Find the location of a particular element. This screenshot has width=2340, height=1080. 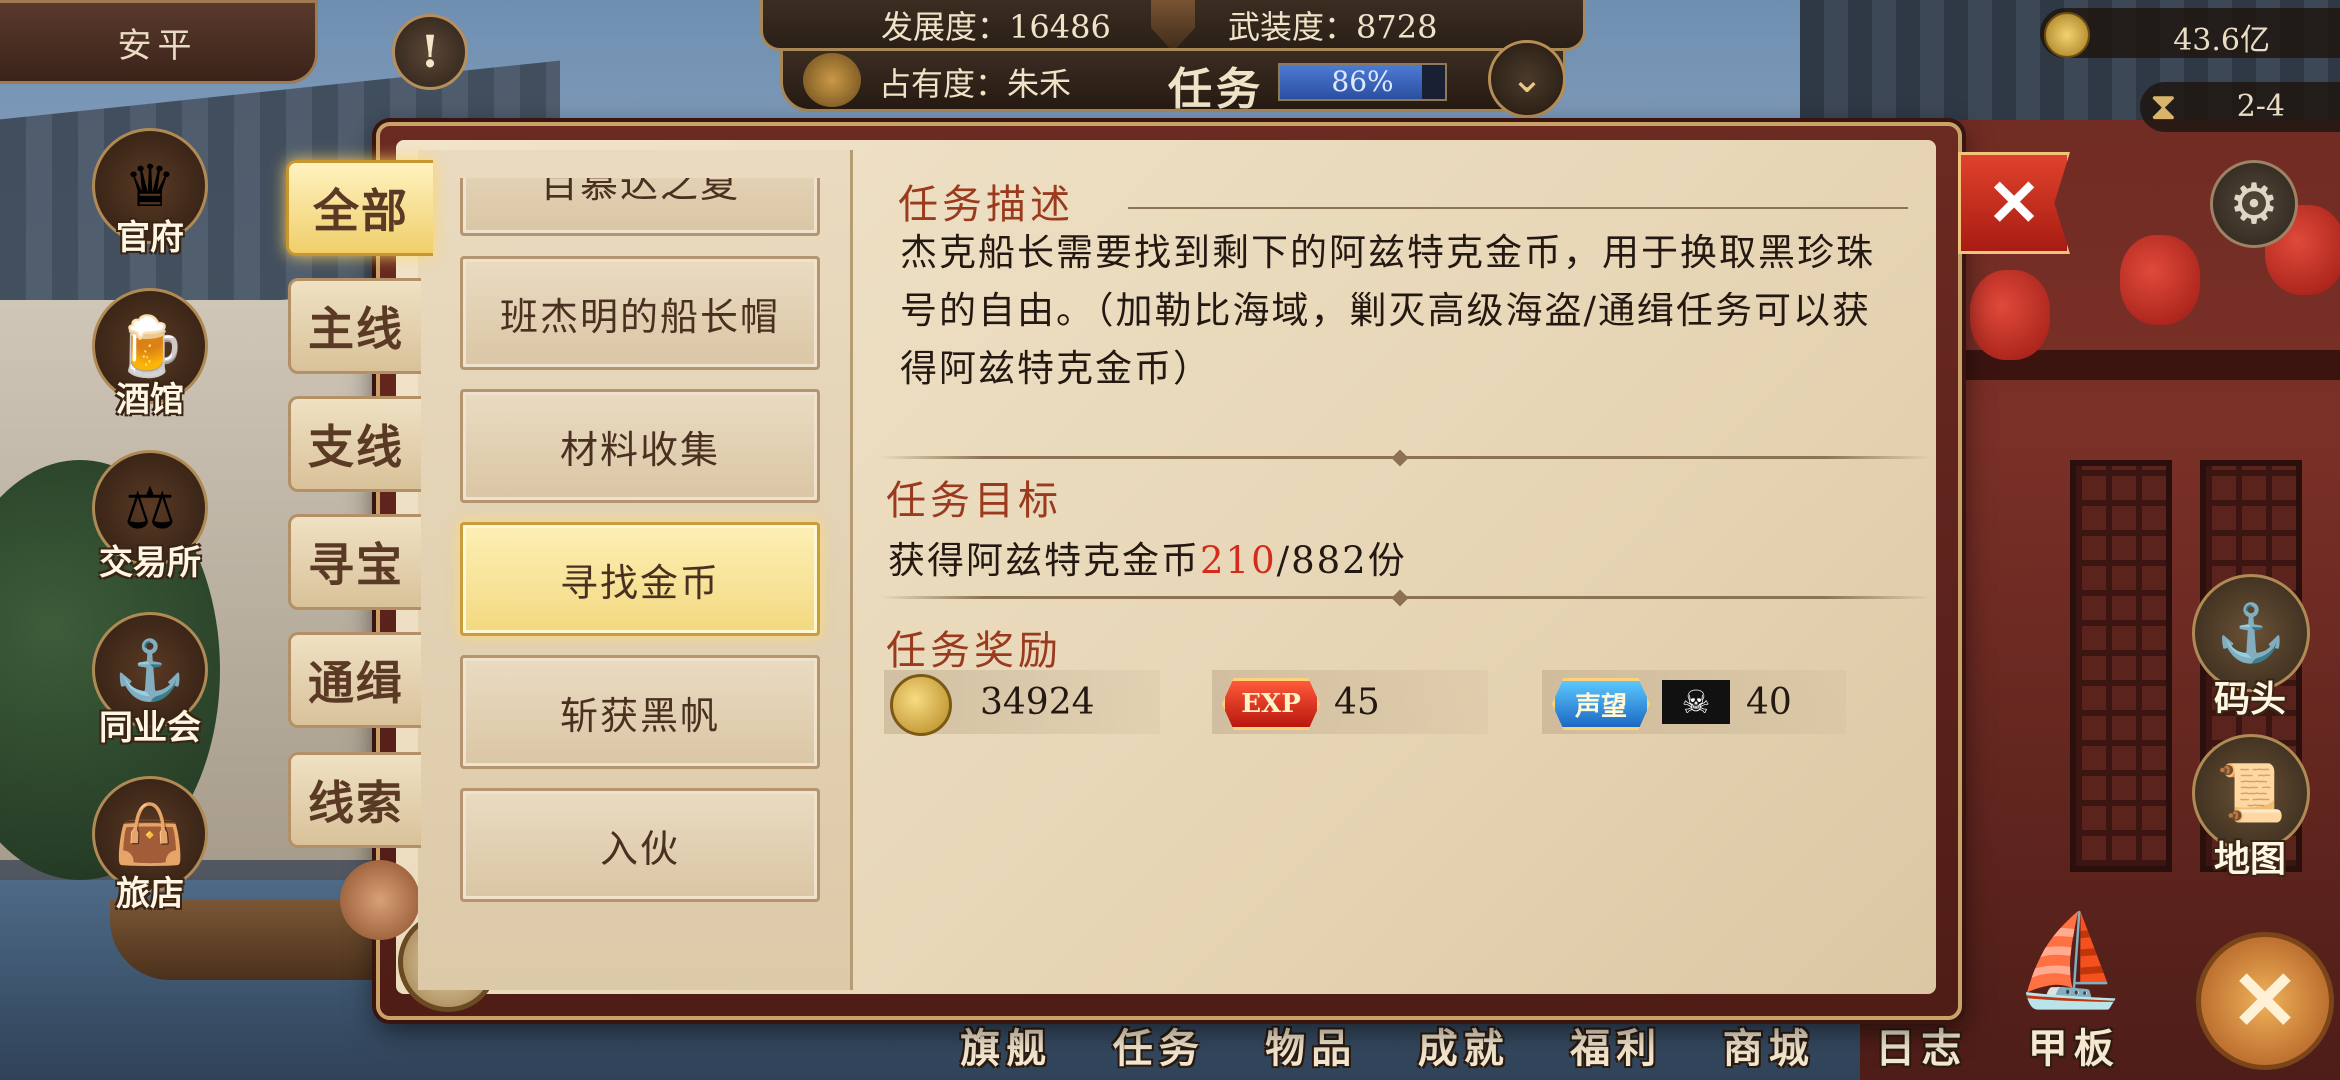

location-name-plate: 安平 is located at coordinates (159, 42).